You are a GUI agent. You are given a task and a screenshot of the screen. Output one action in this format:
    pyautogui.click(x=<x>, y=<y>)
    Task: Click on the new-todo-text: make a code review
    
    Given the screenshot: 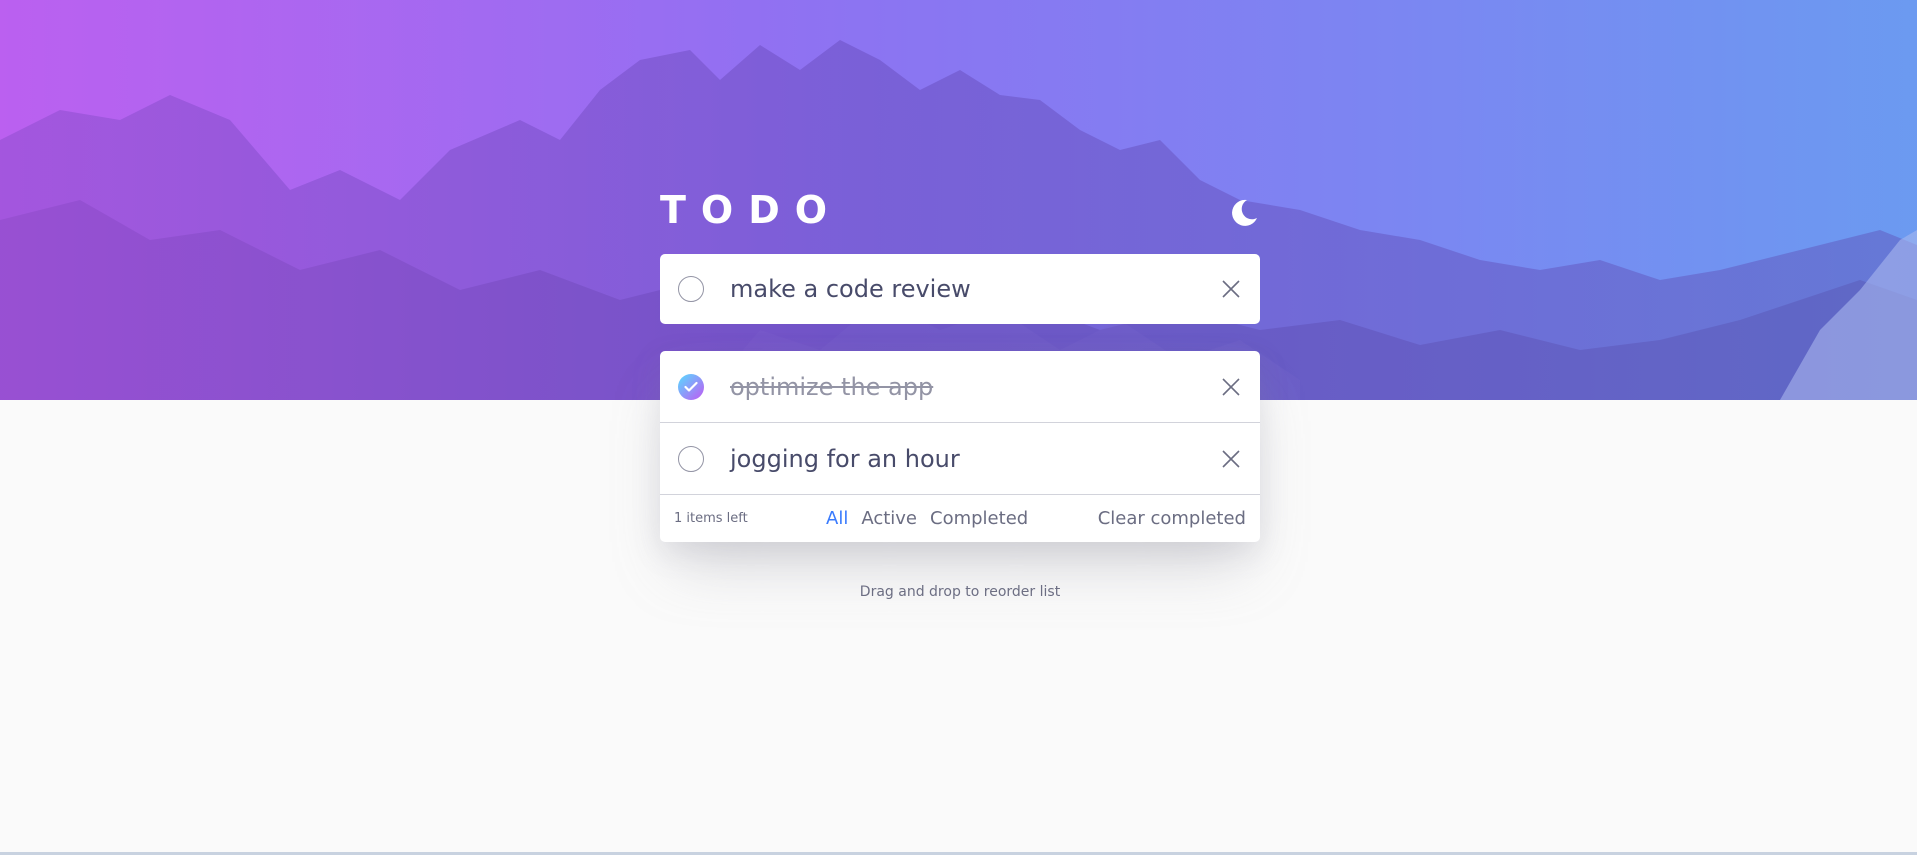 What is the action you would take?
    pyautogui.click(x=975, y=289)
    